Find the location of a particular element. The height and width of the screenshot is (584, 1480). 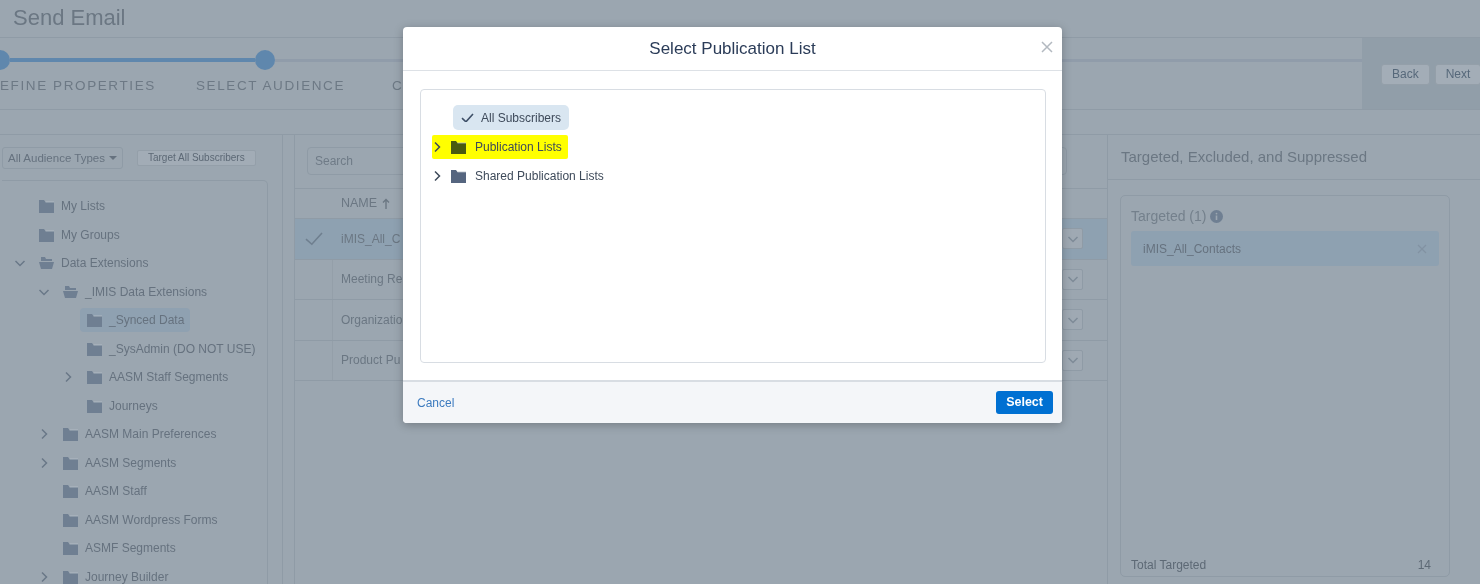

tree-folder: Publication Lists is located at coordinates (500, 146).